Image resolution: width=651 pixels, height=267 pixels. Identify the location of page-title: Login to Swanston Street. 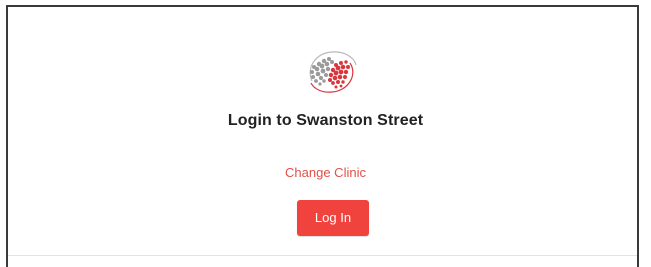
(325, 120).